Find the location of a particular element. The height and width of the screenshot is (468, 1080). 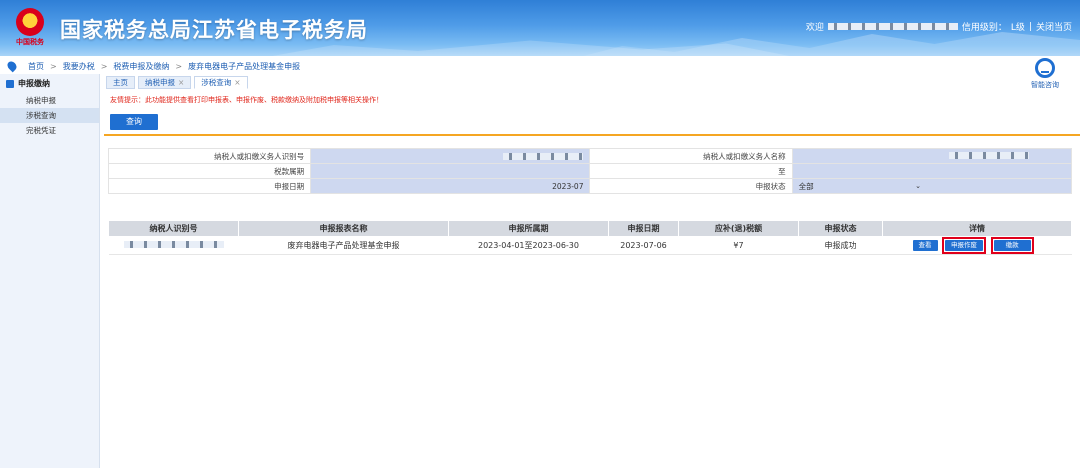

sidebar-section-header: 申报缴纳 is located at coordinates (49, 83).